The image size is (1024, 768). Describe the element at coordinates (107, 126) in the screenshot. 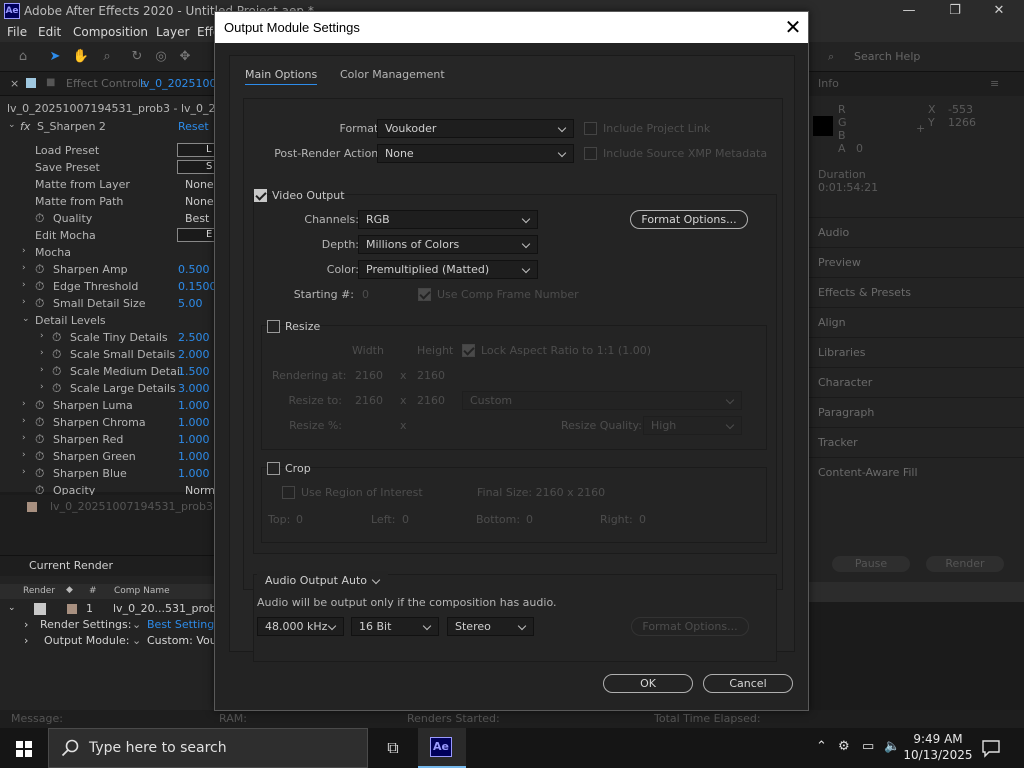

I see `effect-header-row: ⌄ fx S_Sharpen 2 Reset` at that location.